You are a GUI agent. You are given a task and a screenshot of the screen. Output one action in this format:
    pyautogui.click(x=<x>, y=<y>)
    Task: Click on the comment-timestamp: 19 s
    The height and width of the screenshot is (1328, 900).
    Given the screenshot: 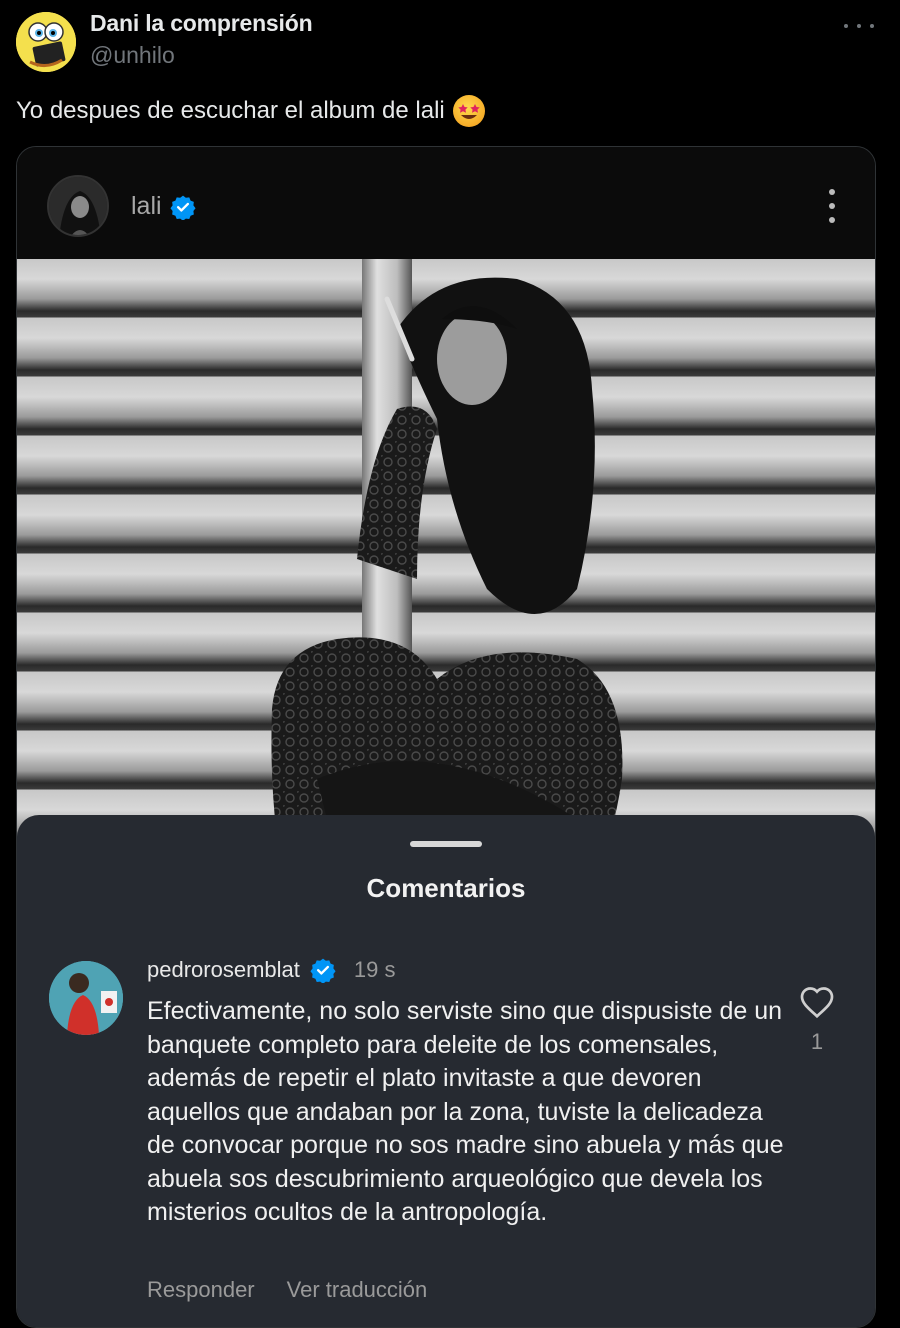 What is the action you would take?
    pyautogui.click(x=374, y=969)
    